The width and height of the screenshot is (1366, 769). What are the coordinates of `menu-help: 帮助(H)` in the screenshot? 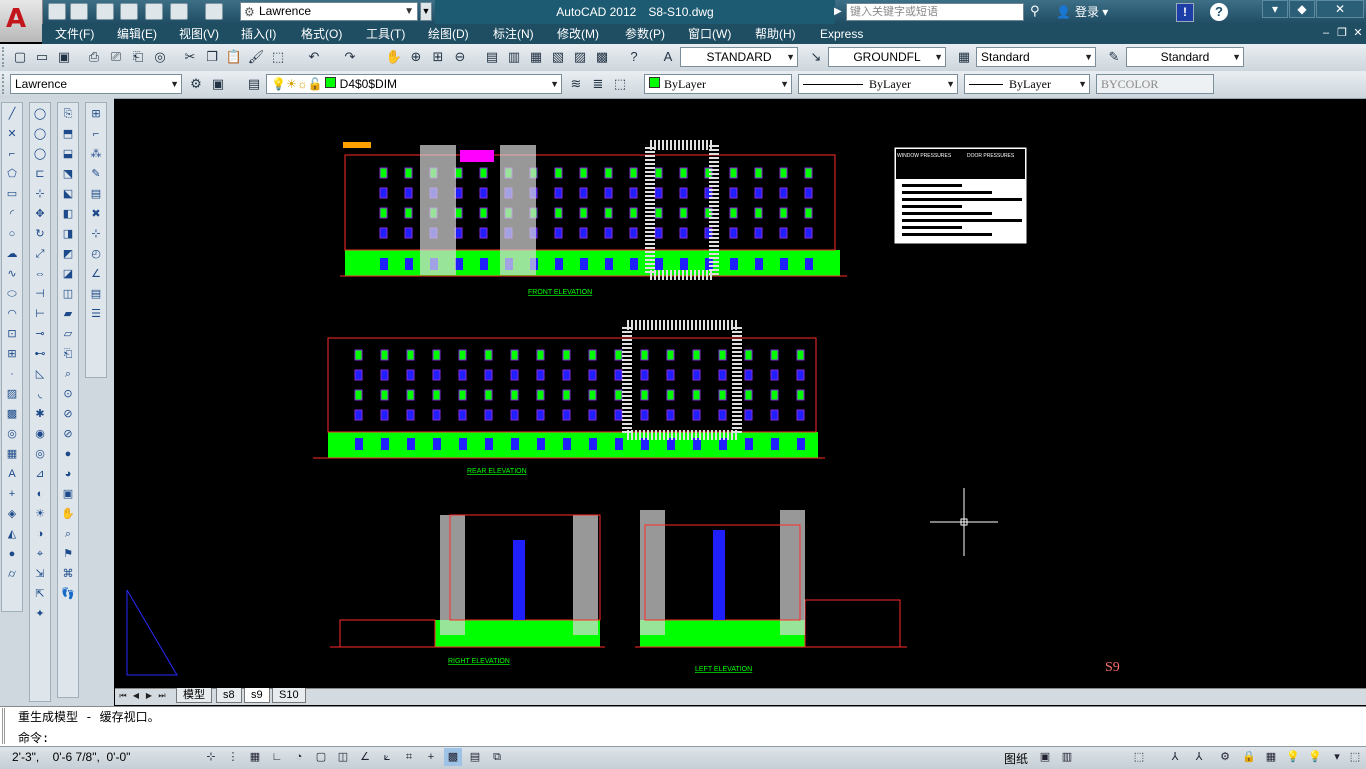 It's located at (775, 34).